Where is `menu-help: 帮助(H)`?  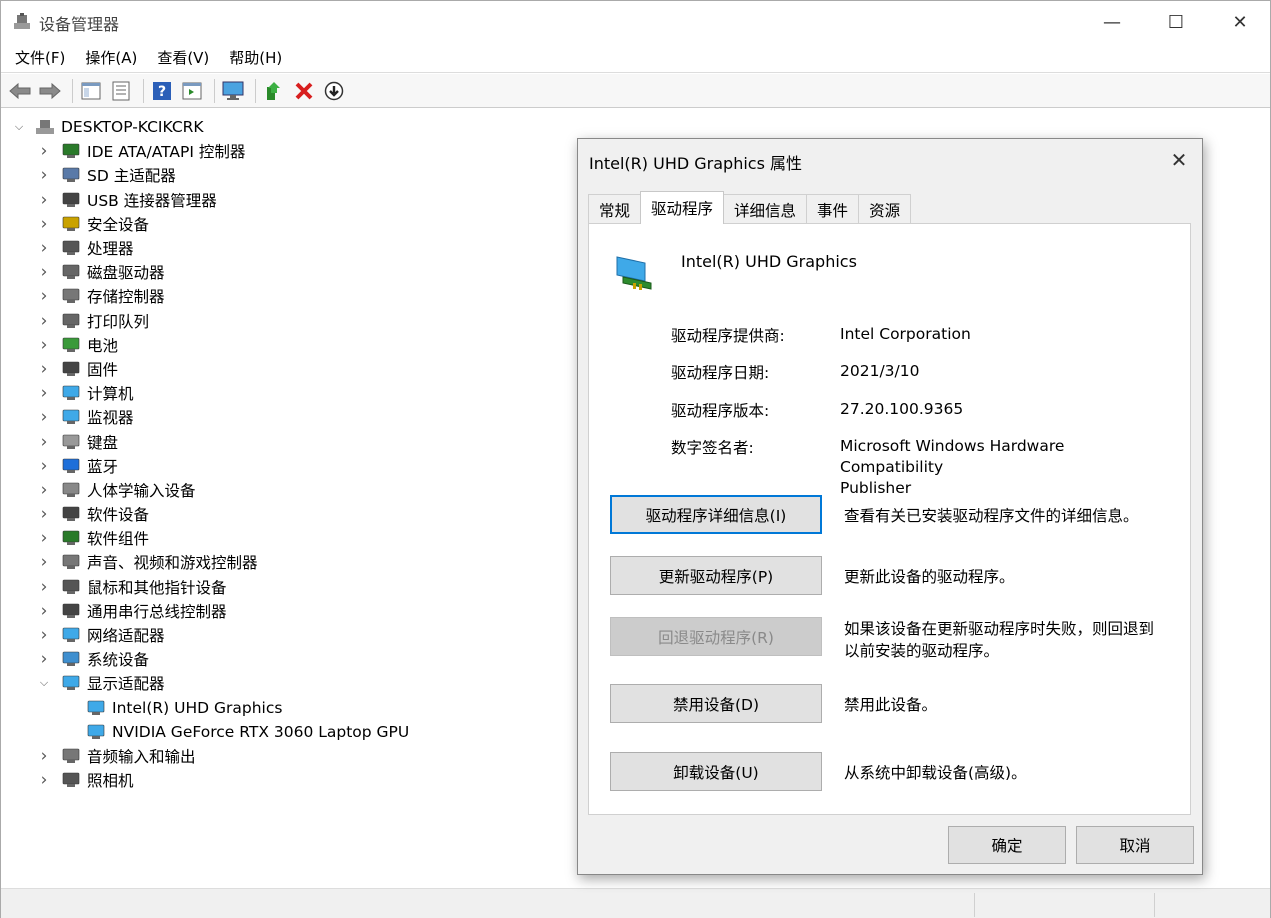
menu-help: 帮助(H) is located at coordinates (255, 57).